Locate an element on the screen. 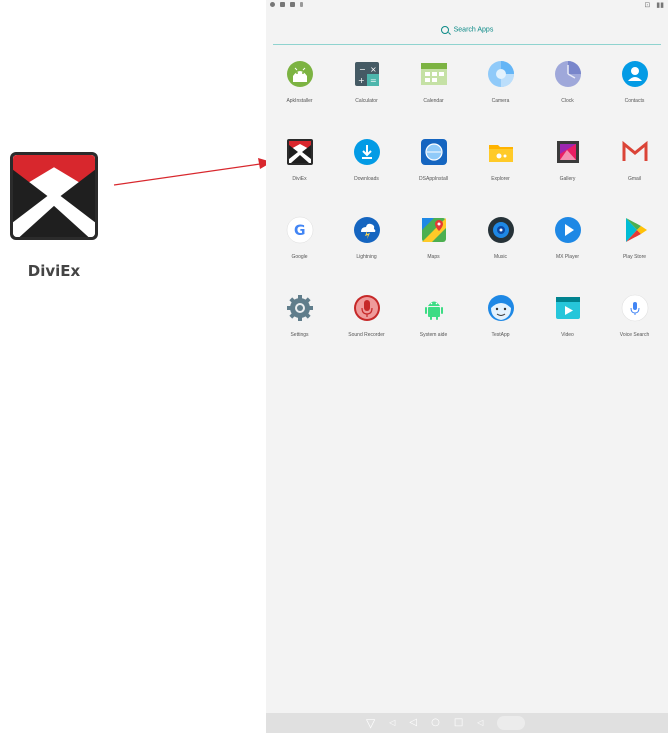 Image resolution: width=668 pixels, height=733 pixels. app-clock: Clock is located at coordinates (567, 99).